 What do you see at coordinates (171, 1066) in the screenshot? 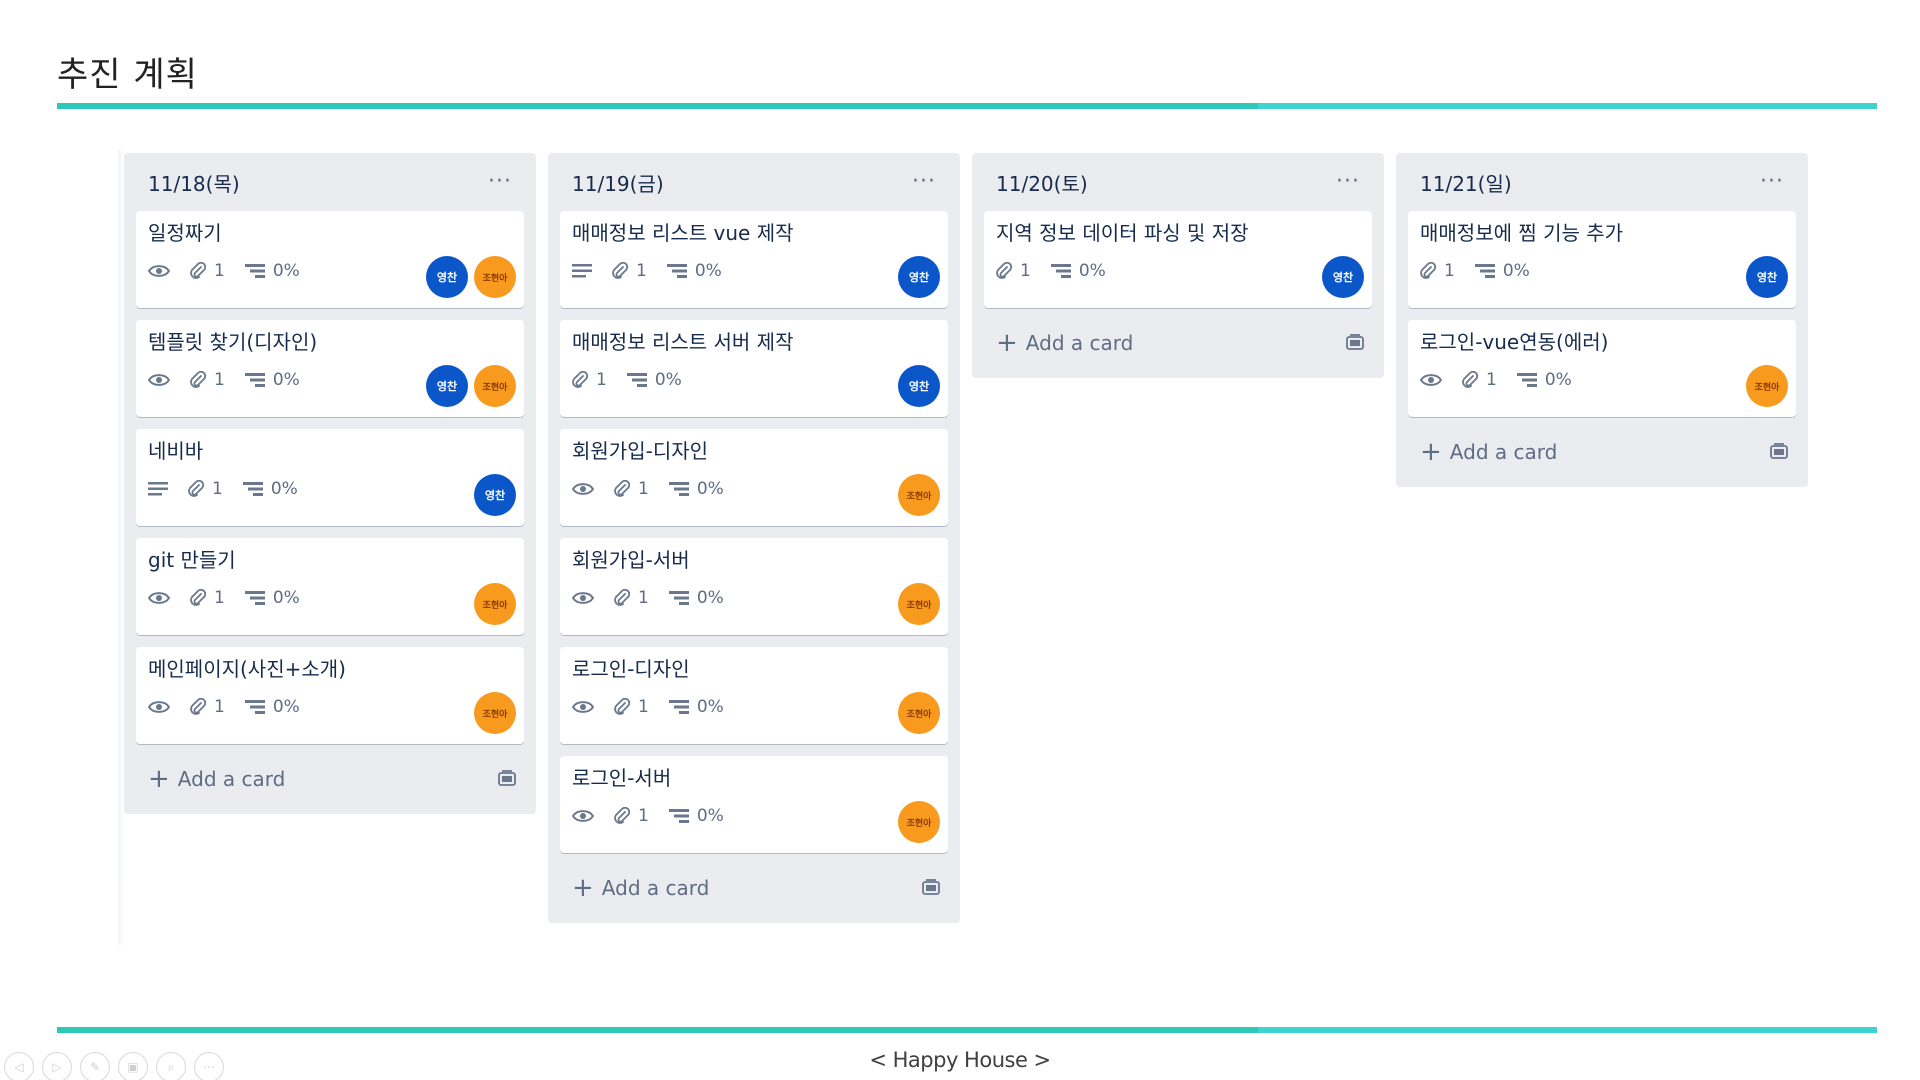
I see `zoom-icon: ⌕` at bounding box center [171, 1066].